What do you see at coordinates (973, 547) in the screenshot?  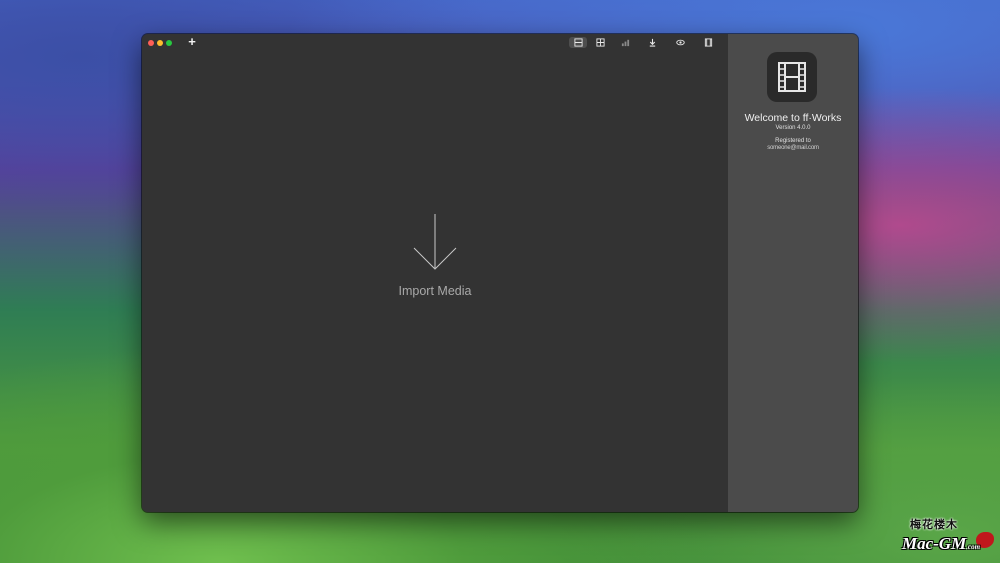 I see `watermark-suffix: .com` at bounding box center [973, 547].